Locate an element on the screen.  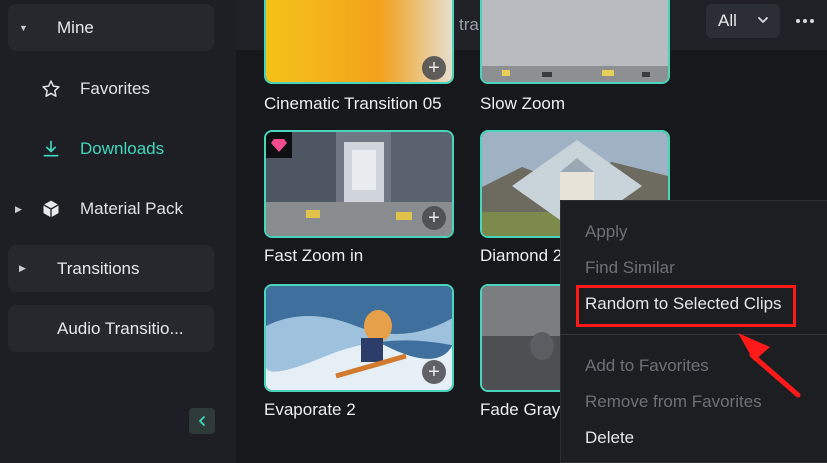
menu-item-add-to-favorites: Add to Favorites is located at coordinates (647, 366).